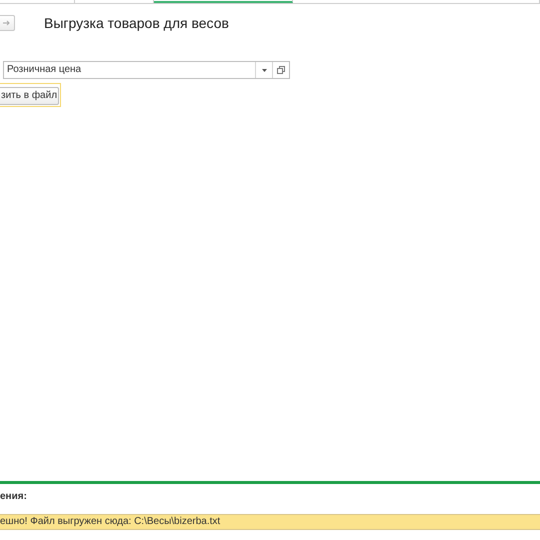  I want to click on open-window-icon, so click(281, 70).